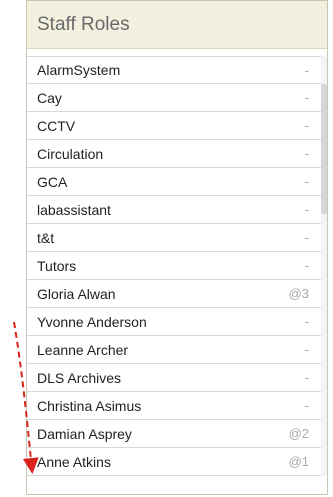 Image resolution: width=333 pixels, height=497 pixels. Describe the element at coordinates (174, 294) in the screenshot. I see `role-row: Gloria Alwan @3` at that location.